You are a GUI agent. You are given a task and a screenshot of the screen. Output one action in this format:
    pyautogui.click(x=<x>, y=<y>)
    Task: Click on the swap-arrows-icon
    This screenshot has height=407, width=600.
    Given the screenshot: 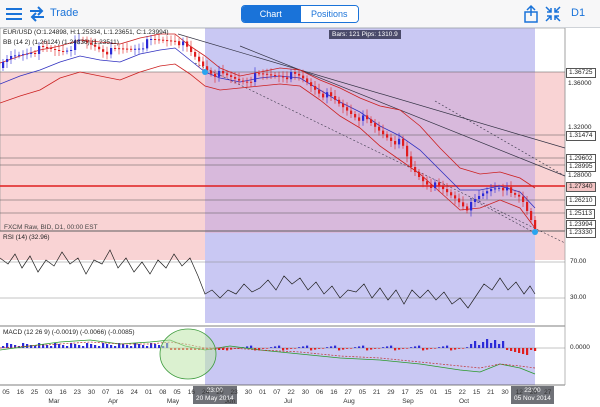 What is the action you would take?
    pyautogui.click(x=37, y=14)
    